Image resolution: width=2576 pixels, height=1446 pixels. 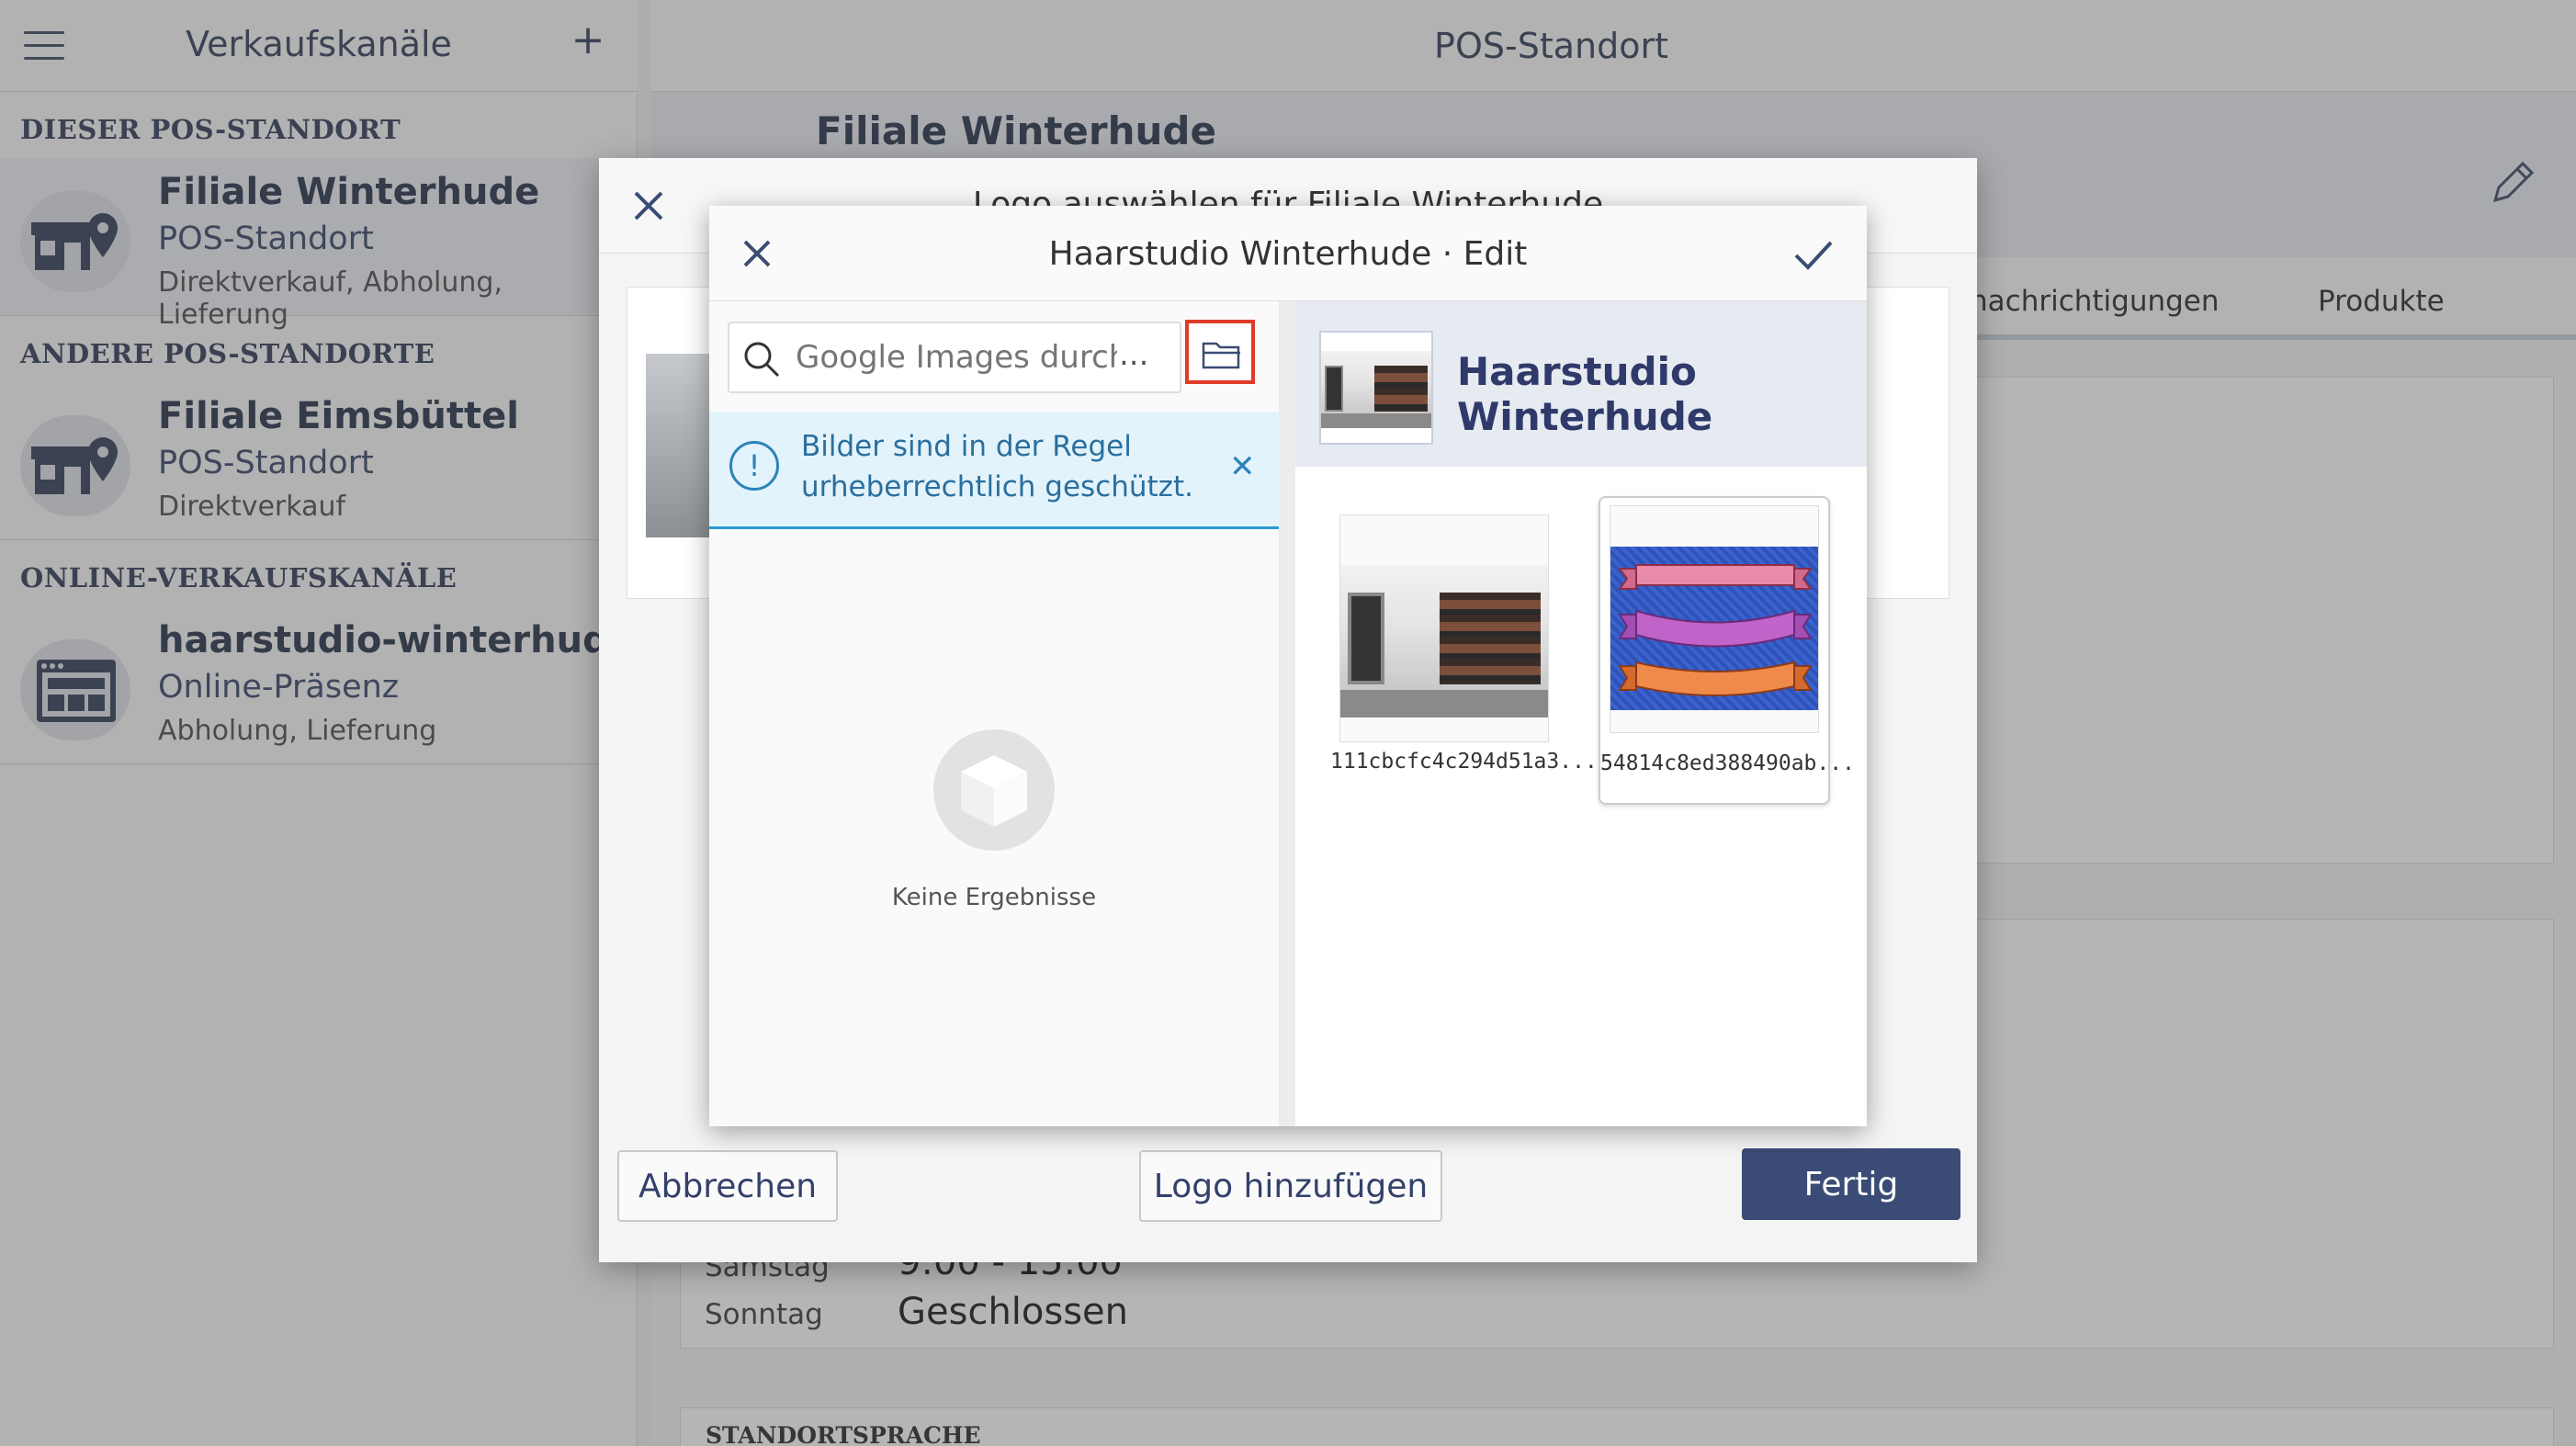 I want to click on album-thumbnail, so click(x=1376, y=388).